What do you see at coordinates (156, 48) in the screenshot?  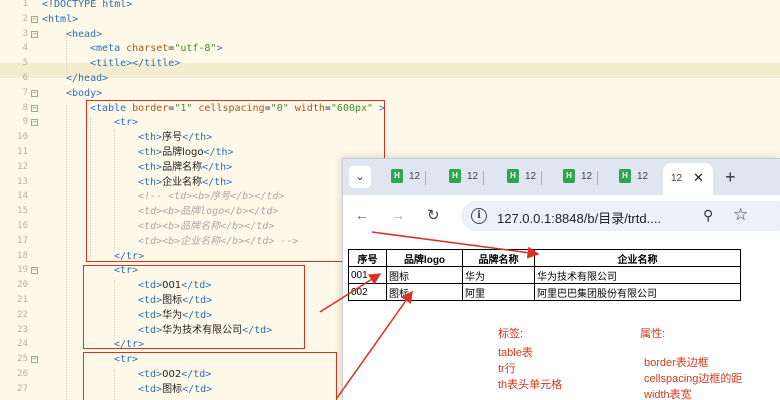 I see `code-text: <meta charset="utf-8">` at bounding box center [156, 48].